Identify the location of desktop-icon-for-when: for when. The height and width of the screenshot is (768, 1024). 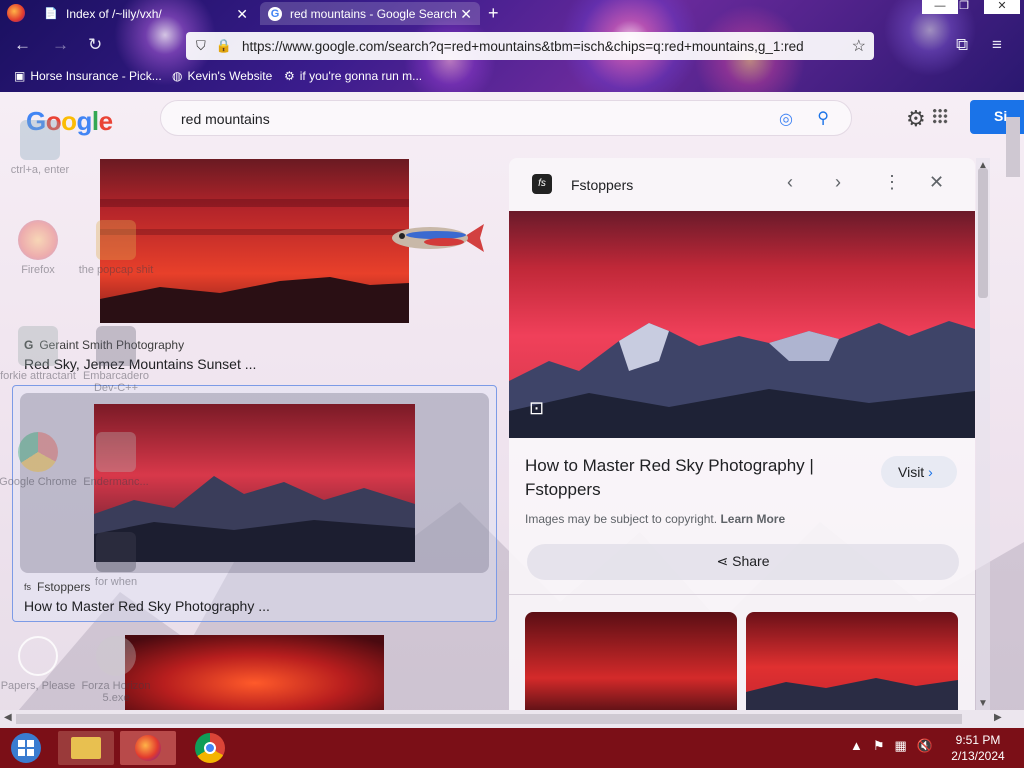
(116, 560).